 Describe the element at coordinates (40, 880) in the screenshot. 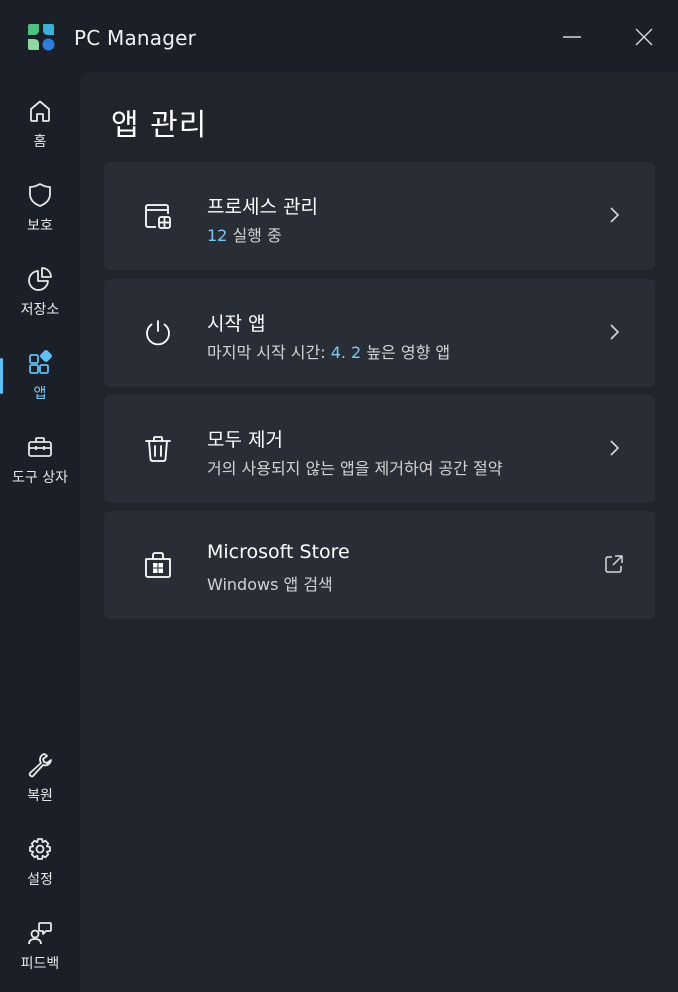

I see `sidebar-item-label: 설정` at that location.